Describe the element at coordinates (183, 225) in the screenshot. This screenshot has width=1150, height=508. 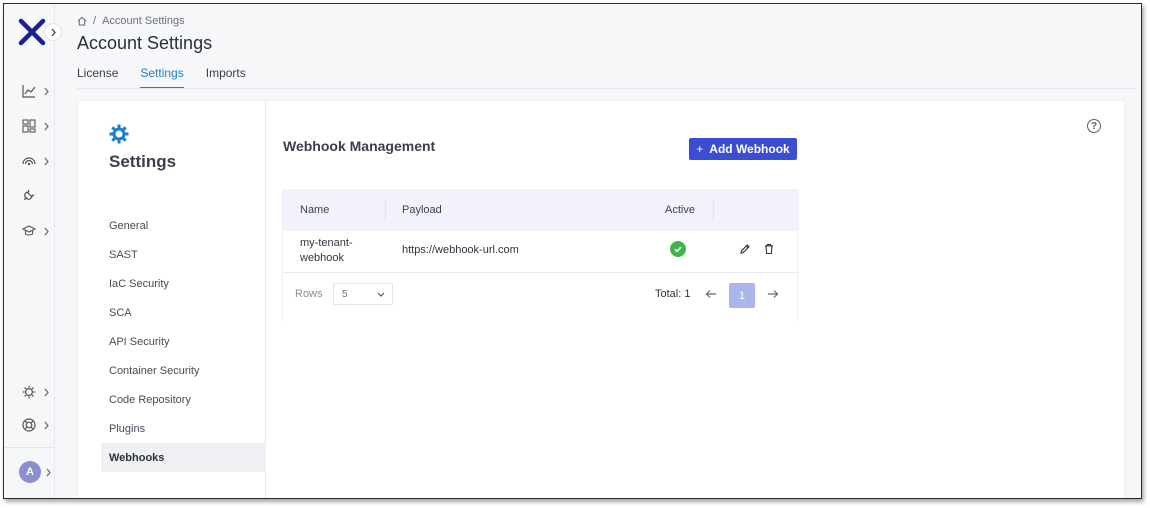
I see `nav-item-general: General` at that location.